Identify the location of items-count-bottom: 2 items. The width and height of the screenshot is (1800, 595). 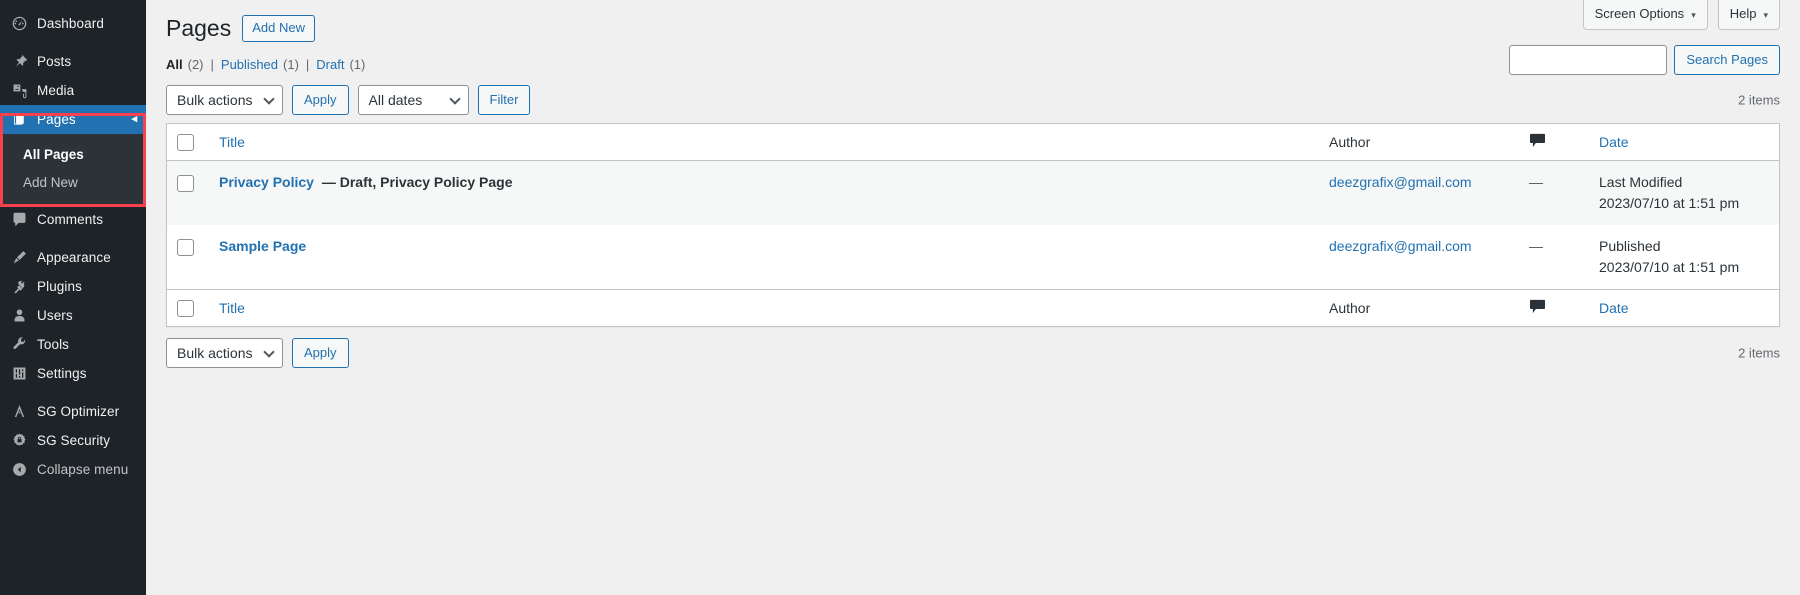
(1759, 353).